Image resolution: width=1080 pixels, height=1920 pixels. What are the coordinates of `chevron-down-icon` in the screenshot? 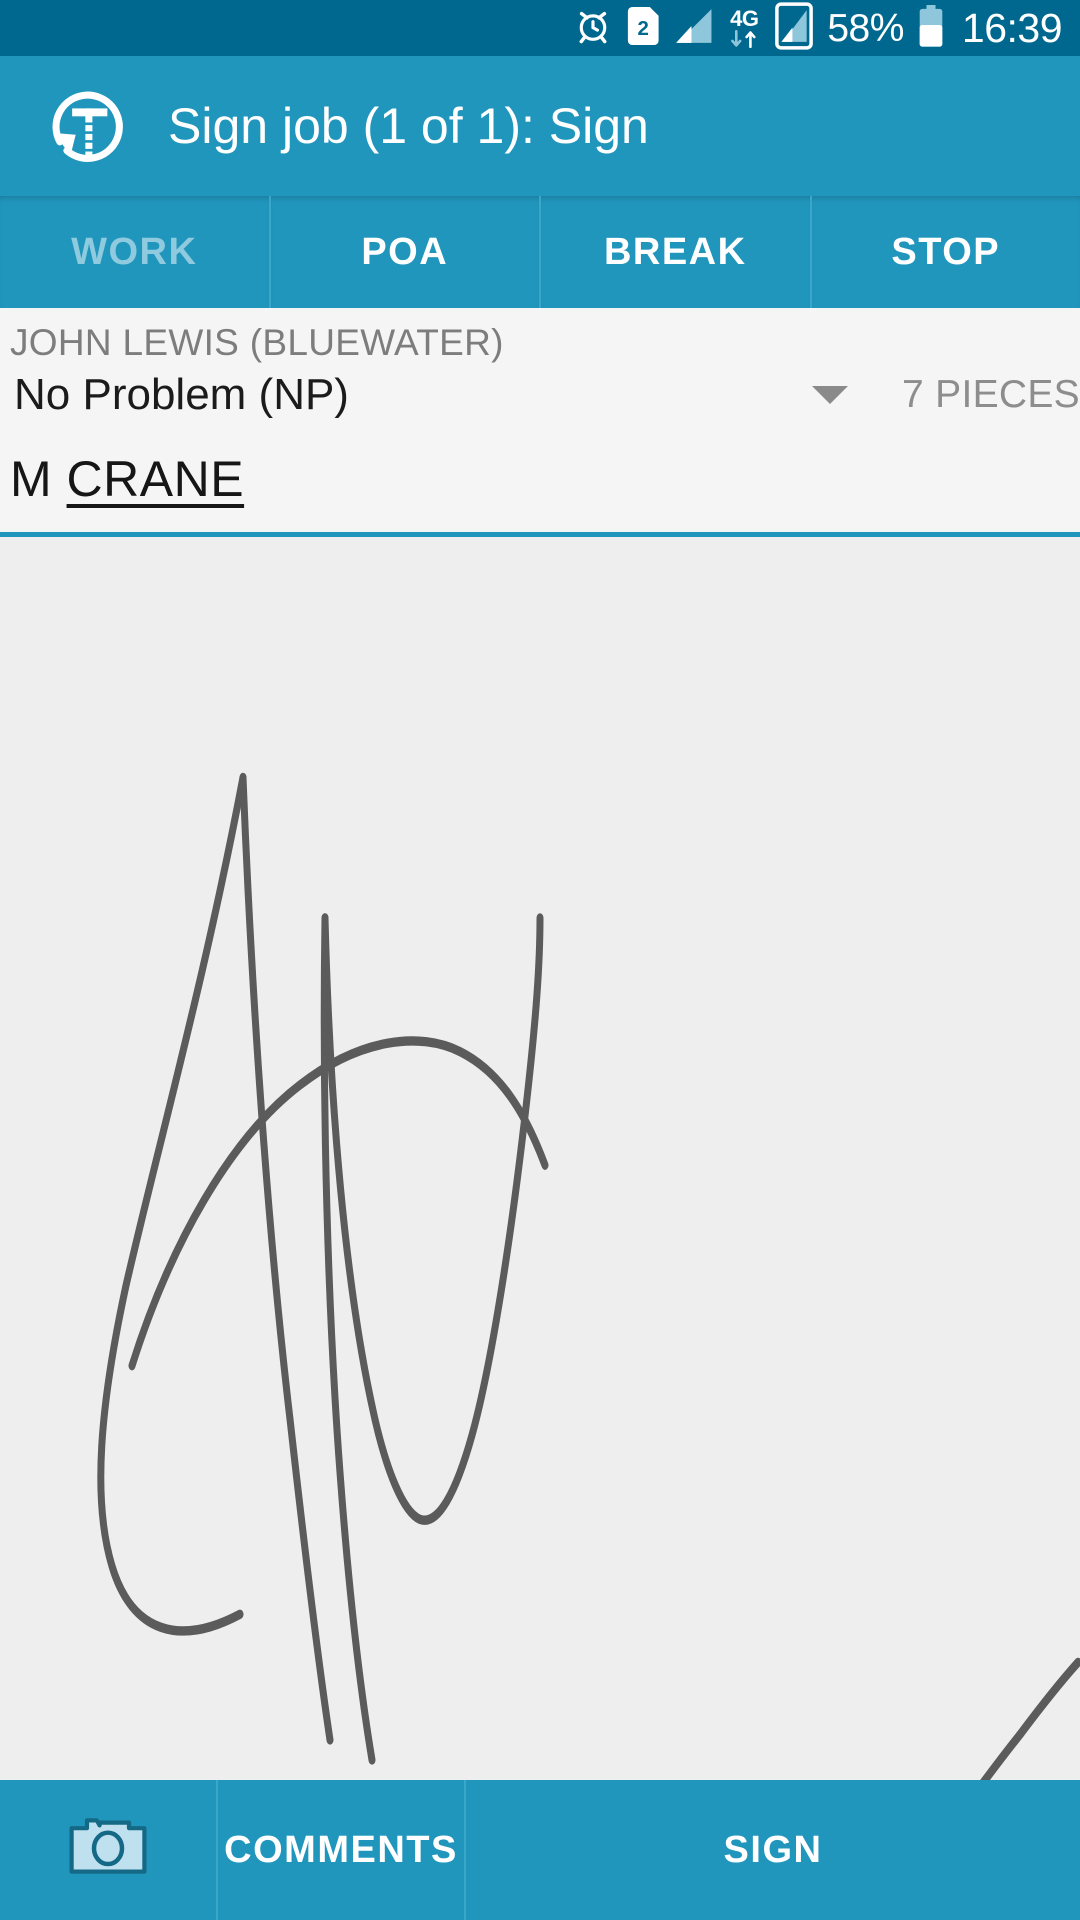 It's located at (830, 395).